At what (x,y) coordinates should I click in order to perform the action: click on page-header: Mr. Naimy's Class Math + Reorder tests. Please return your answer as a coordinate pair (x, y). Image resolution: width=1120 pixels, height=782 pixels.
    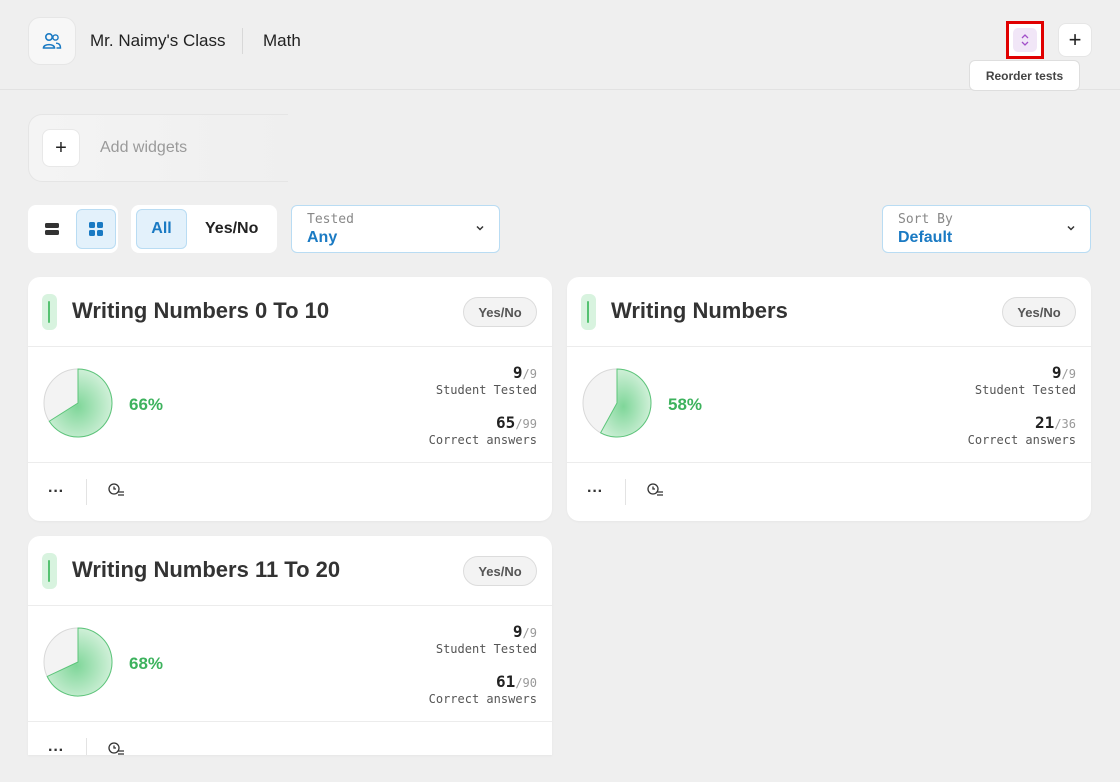
    Looking at the image, I should click on (560, 45).